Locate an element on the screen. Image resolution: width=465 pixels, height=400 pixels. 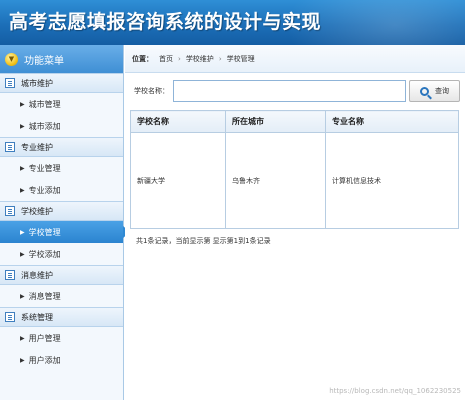
sidebar-item-label: 专业添加 is located at coordinates (44, 190).